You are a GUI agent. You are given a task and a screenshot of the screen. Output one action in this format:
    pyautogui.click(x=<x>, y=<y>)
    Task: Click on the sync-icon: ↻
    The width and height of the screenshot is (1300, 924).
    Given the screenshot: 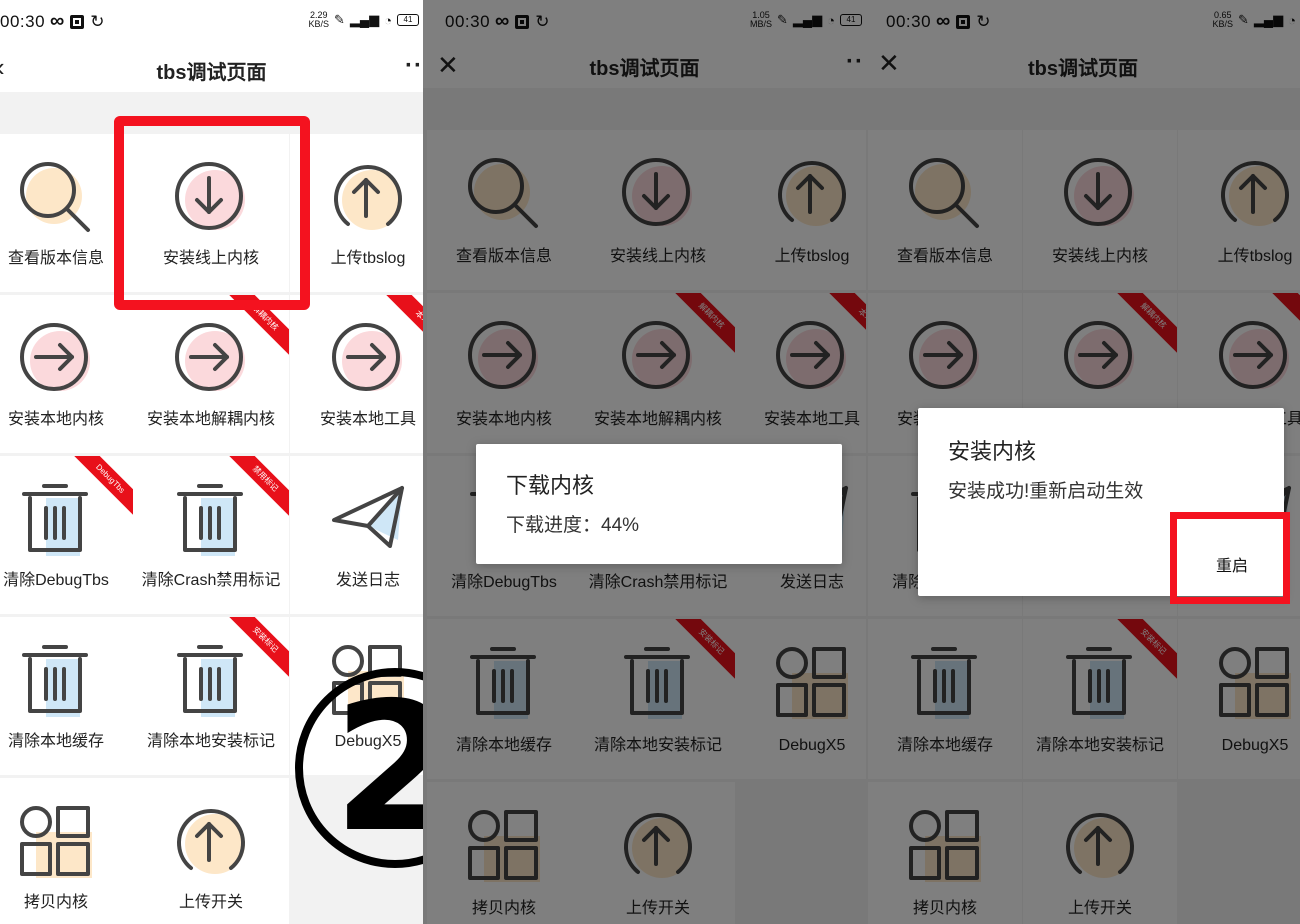 What is the action you would take?
    pyautogui.click(x=97, y=21)
    